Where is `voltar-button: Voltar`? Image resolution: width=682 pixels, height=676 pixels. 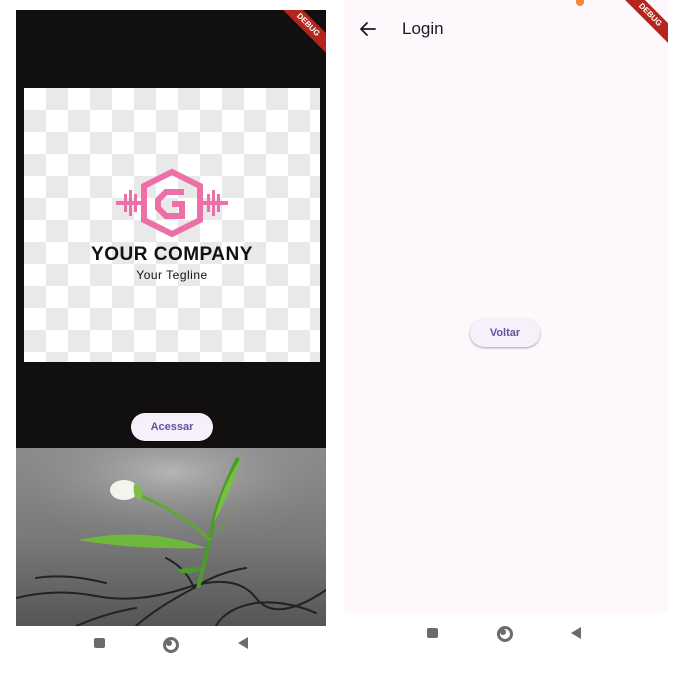 voltar-button: Voltar is located at coordinates (505, 333).